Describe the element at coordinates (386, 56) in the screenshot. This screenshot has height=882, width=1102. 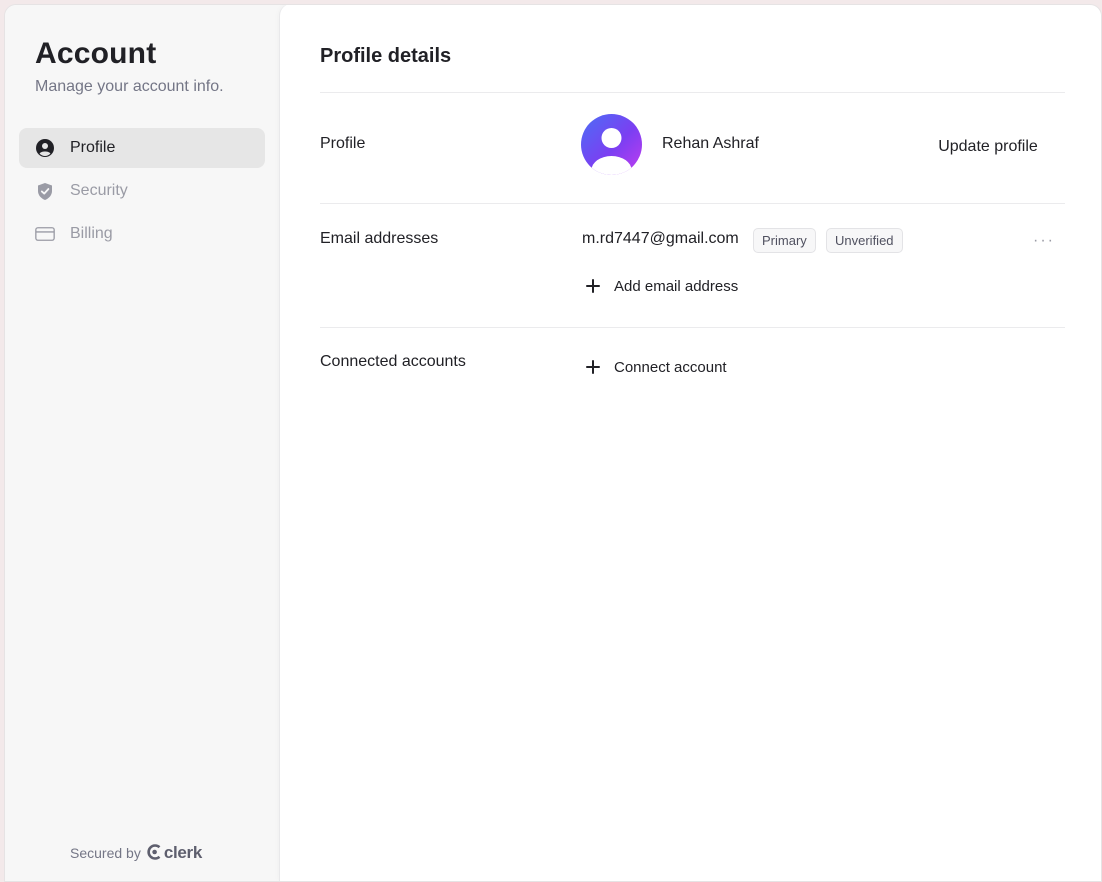
I see `page-title: Profile details` at that location.